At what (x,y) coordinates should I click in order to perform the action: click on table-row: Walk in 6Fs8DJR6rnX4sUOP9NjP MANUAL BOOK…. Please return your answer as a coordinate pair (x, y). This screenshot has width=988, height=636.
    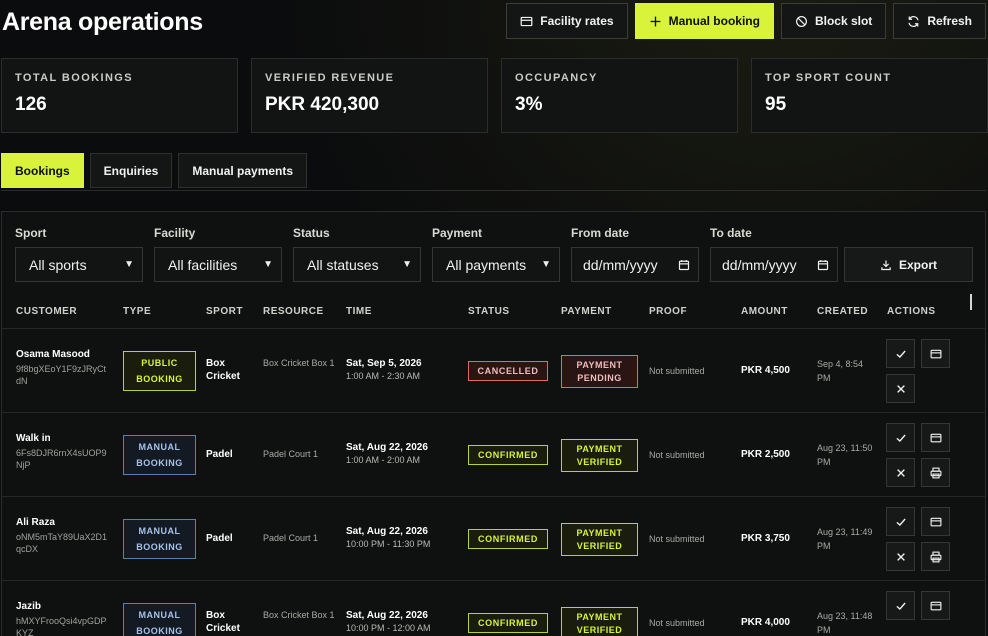
    Looking at the image, I should click on (493, 454).